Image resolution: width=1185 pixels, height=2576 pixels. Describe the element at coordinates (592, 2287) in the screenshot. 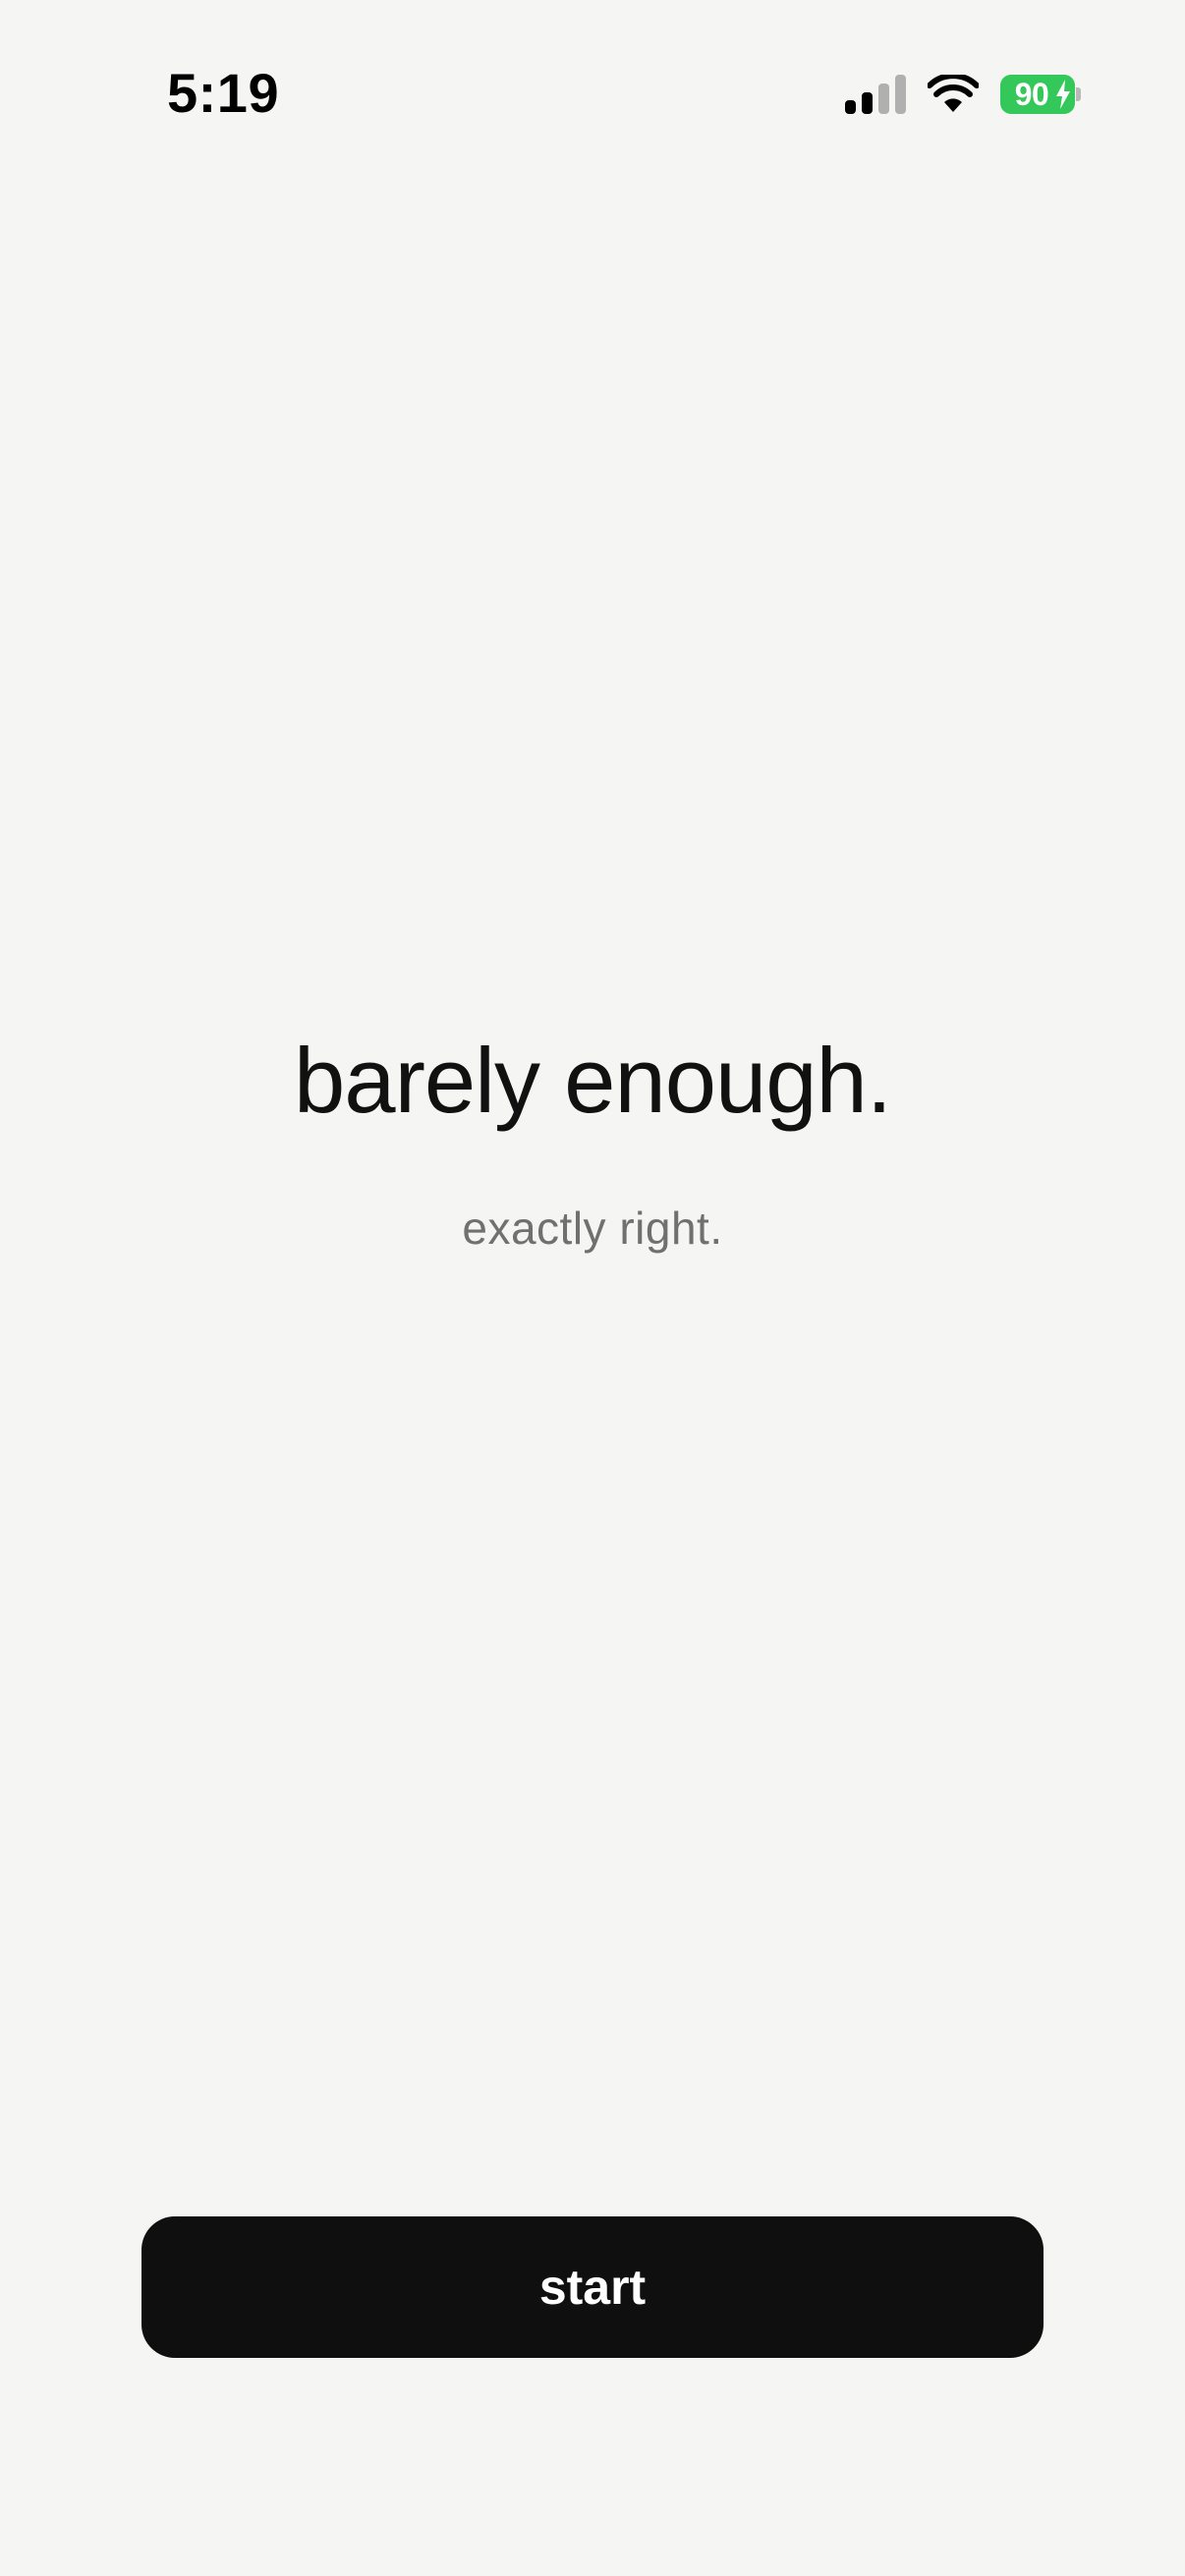

I see `start-button: start` at that location.